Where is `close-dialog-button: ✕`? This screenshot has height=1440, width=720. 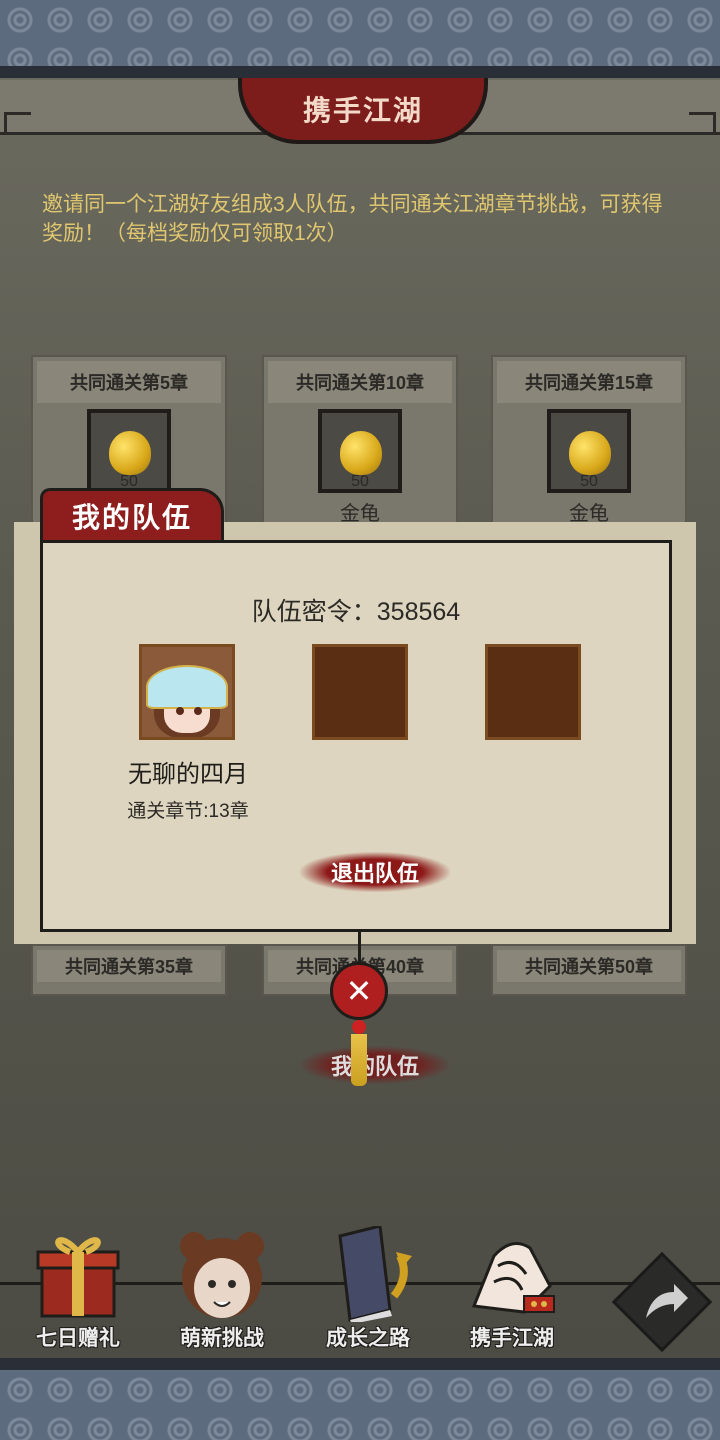 close-dialog-button: ✕ is located at coordinates (359, 991).